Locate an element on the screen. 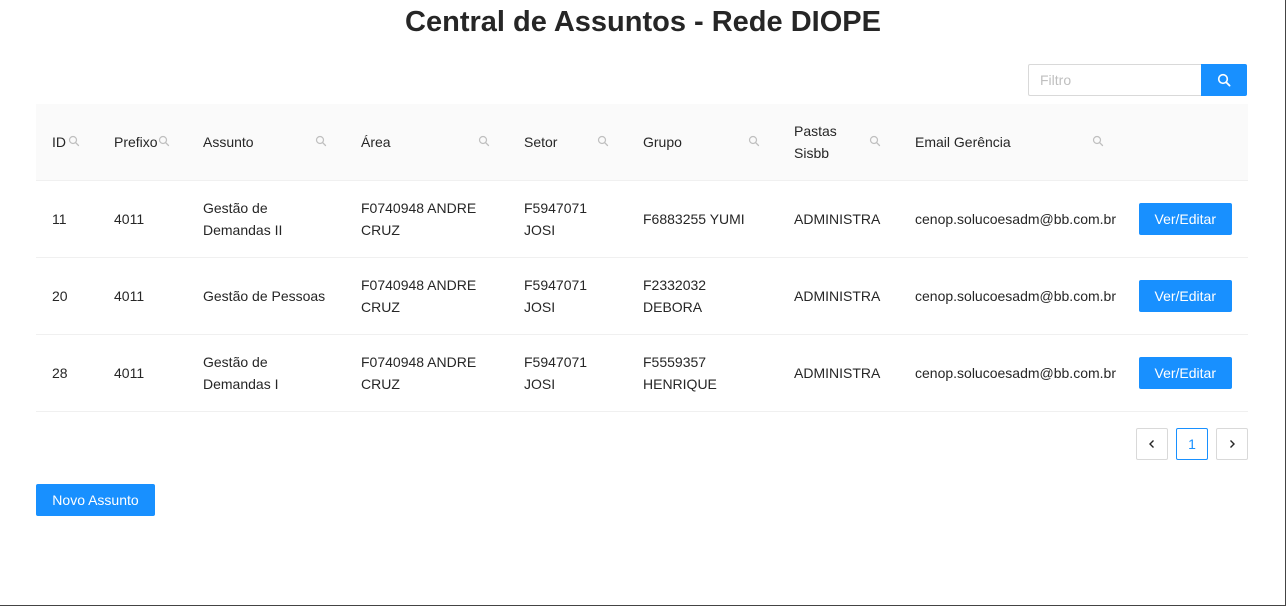 The width and height of the screenshot is (1286, 606). column-header-label: ID is located at coordinates (59, 142).